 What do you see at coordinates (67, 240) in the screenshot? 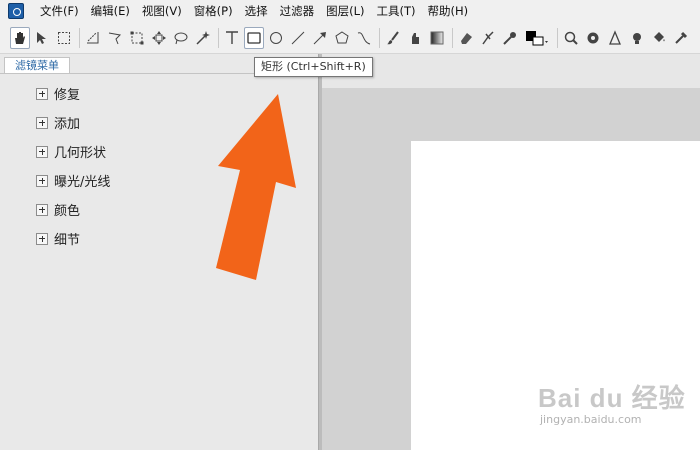
I see `tree-item-label: 细节` at bounding box center [67, 240].